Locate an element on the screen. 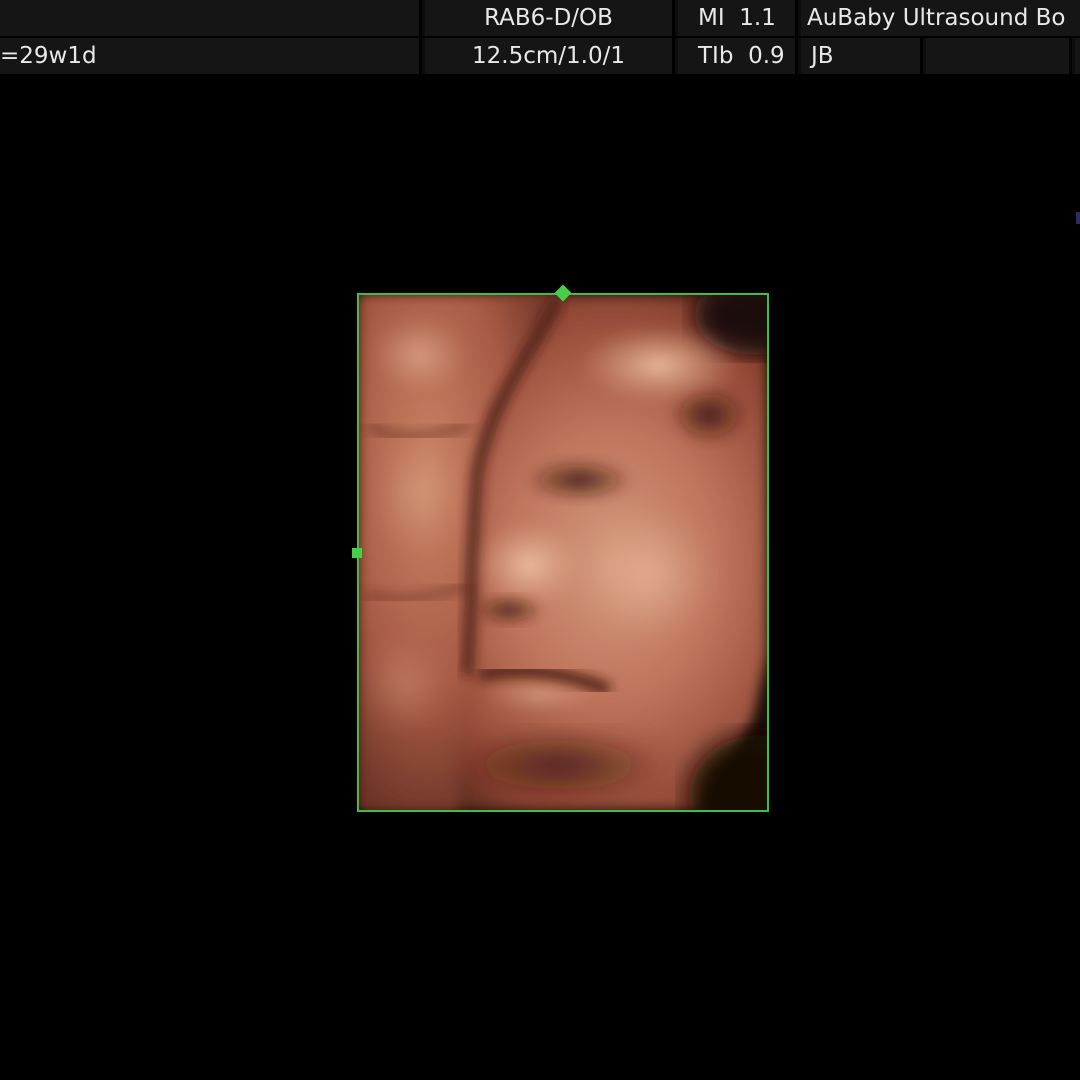  header-row-1: RAB6-D/OB MI 1.1 AuBaby Ultrasound Bo is located at coordinates (540, 18).